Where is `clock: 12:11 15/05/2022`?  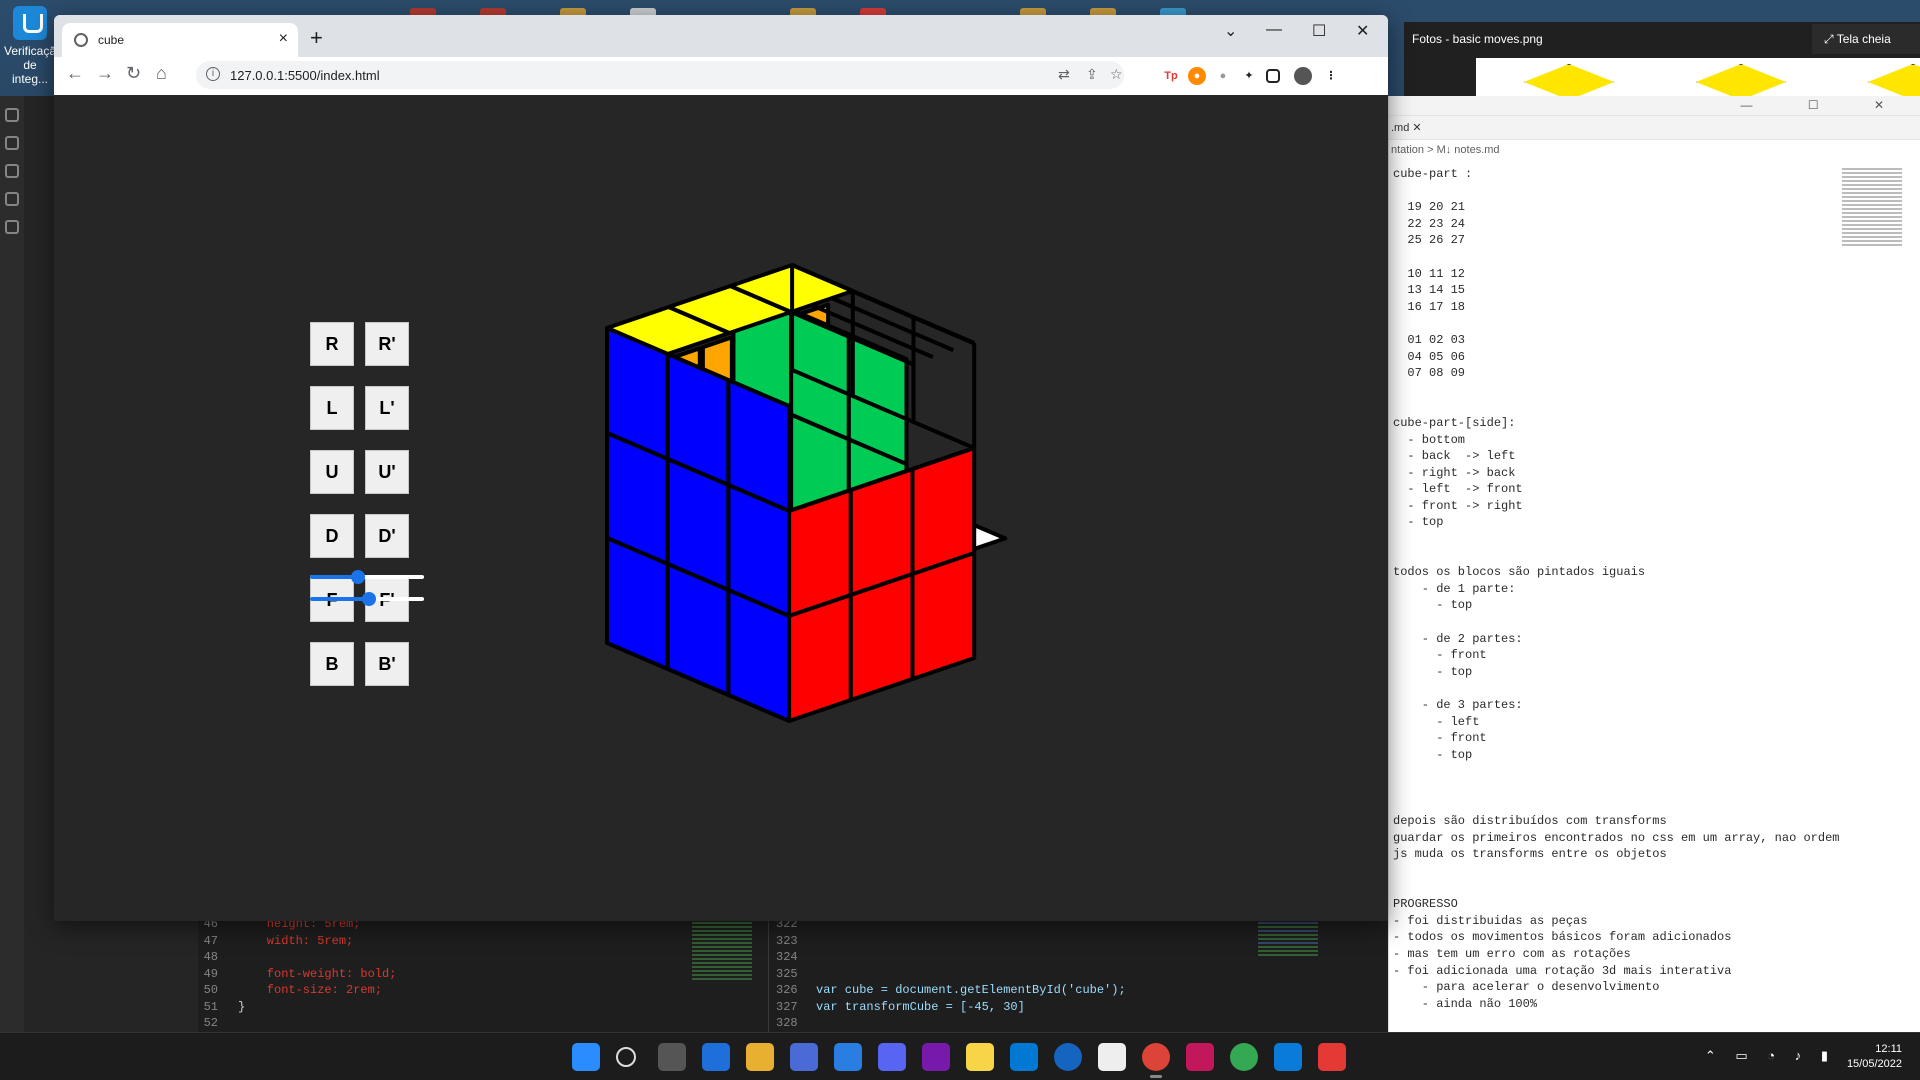
clock: 12:11 15/05/2022 is located at coordinates (1874, 1057).